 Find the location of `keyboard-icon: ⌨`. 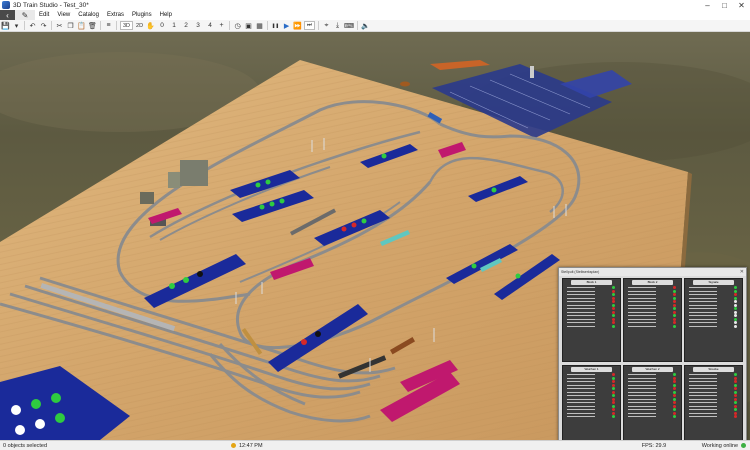

keyboard-icon: ⌨ is located at coordinates (349, 25).